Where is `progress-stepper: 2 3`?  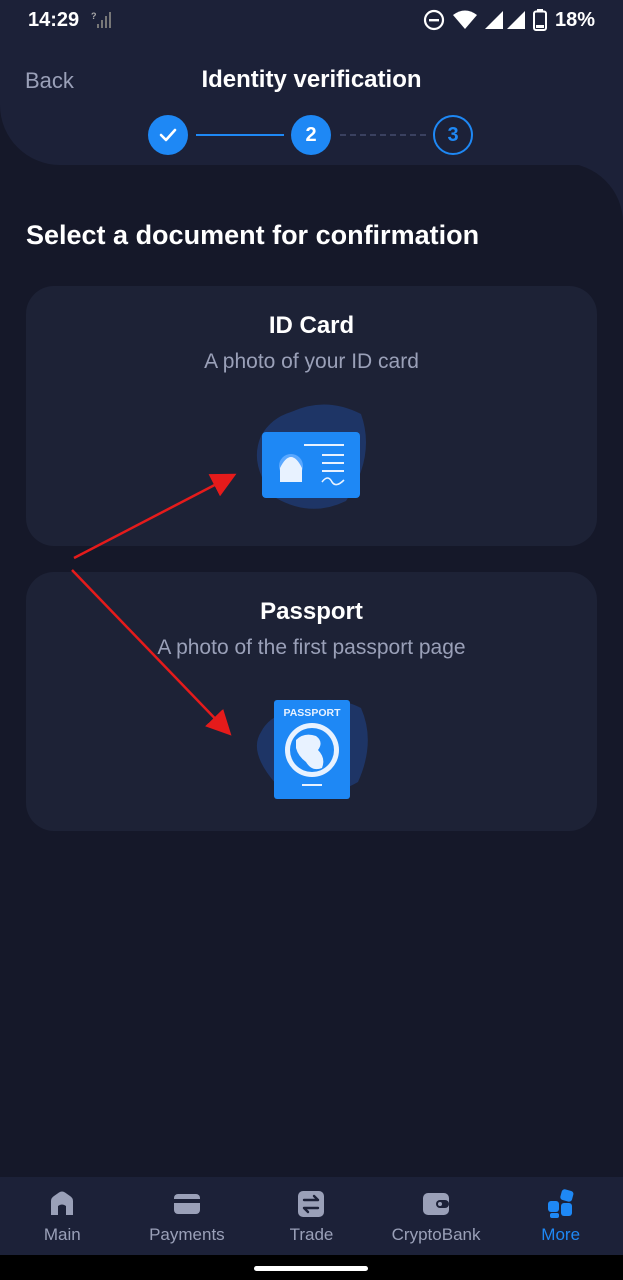 progress-stepper: 2 3 is located at coordinates (311, 135).